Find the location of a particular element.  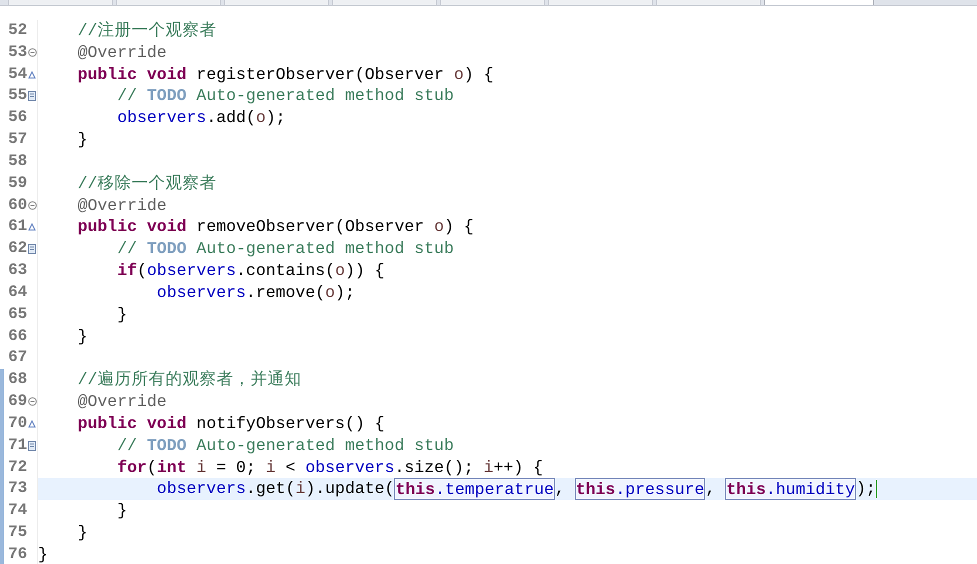

line-number: 70 is located at coordinates (17, 423).